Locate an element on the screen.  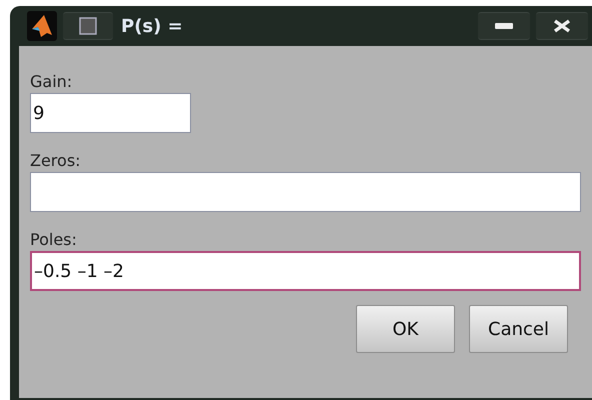
field-label: Gain: is located at coordinates (51, 81).